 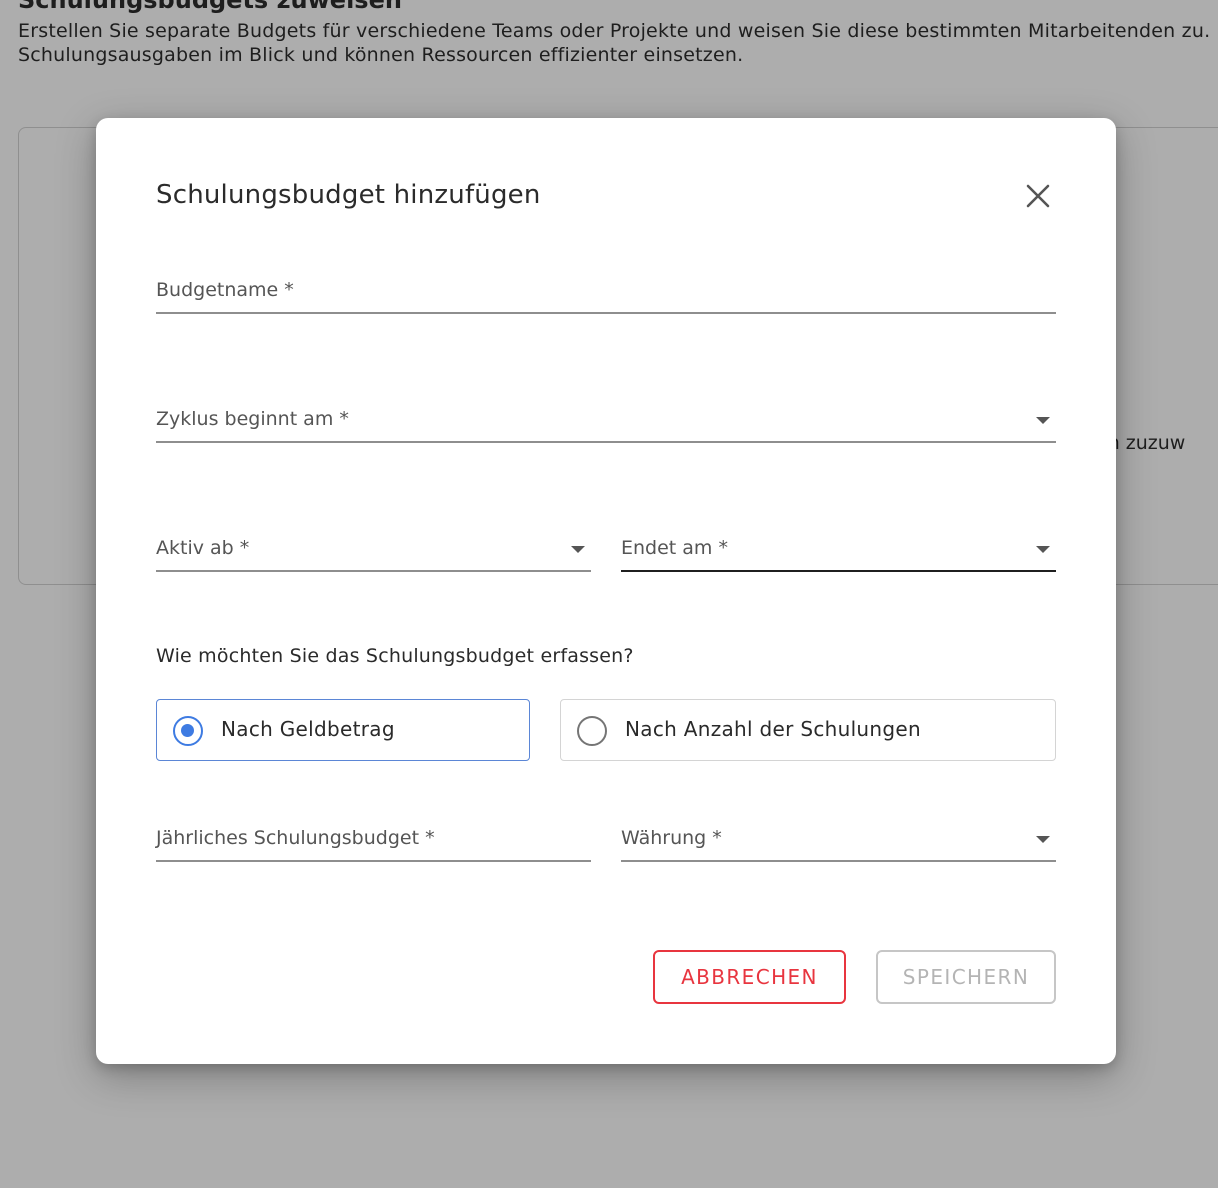 I want to click on ends-on-select: Endet am *, so click(x=838, y=550).